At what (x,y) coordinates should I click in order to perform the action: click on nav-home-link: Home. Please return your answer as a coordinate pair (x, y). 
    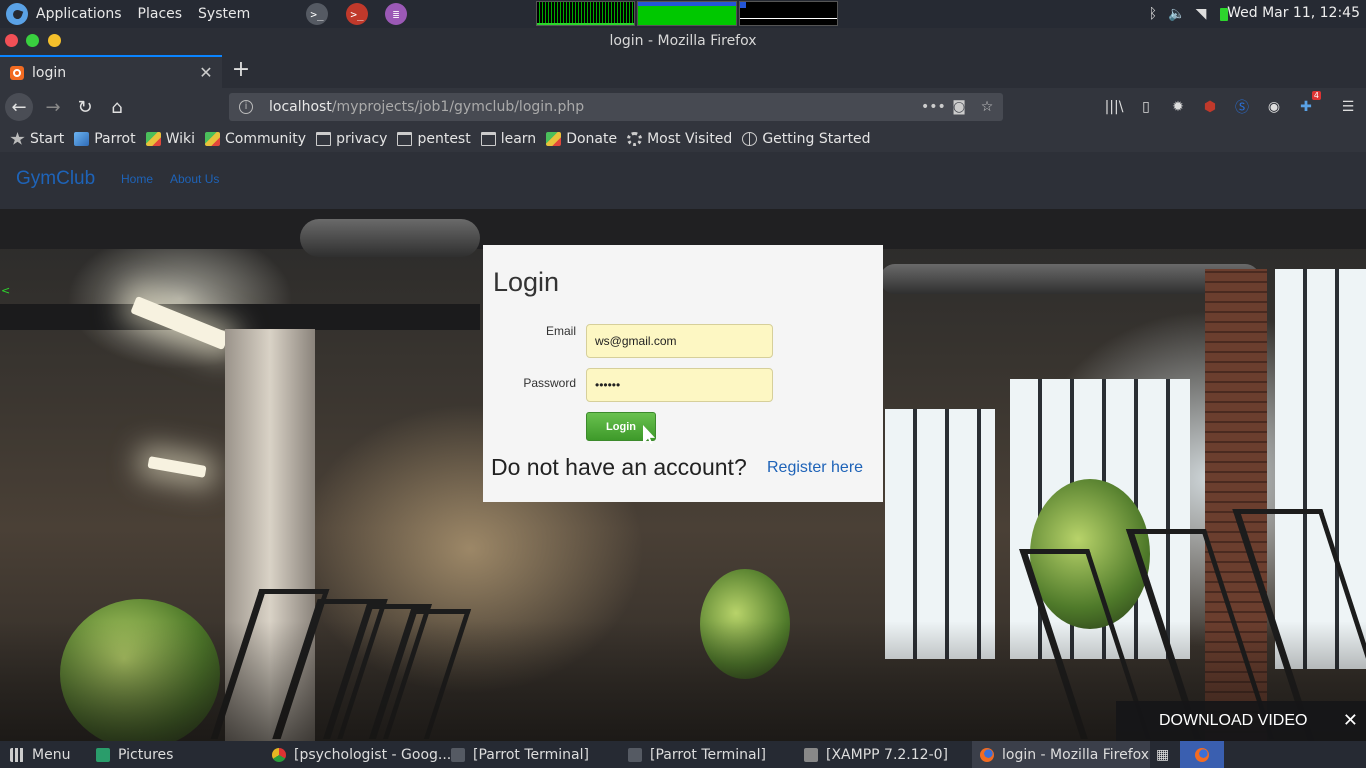
    Looking at the image, I should click on (137, 179).